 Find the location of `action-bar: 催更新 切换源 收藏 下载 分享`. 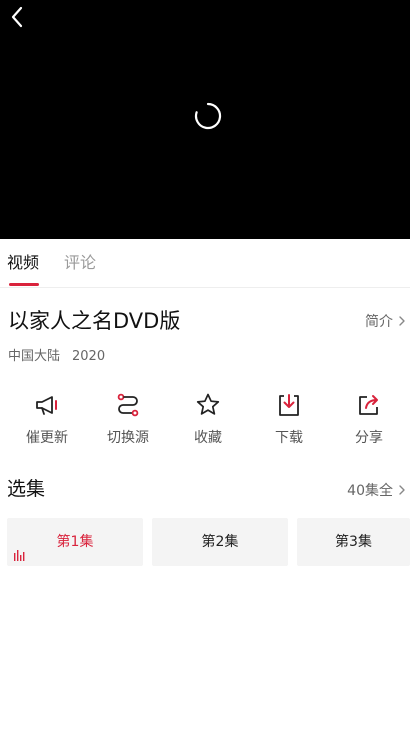

action-bar: 催更新 切换源 收藏 下载 分享 is located at coordinates (208, 422).